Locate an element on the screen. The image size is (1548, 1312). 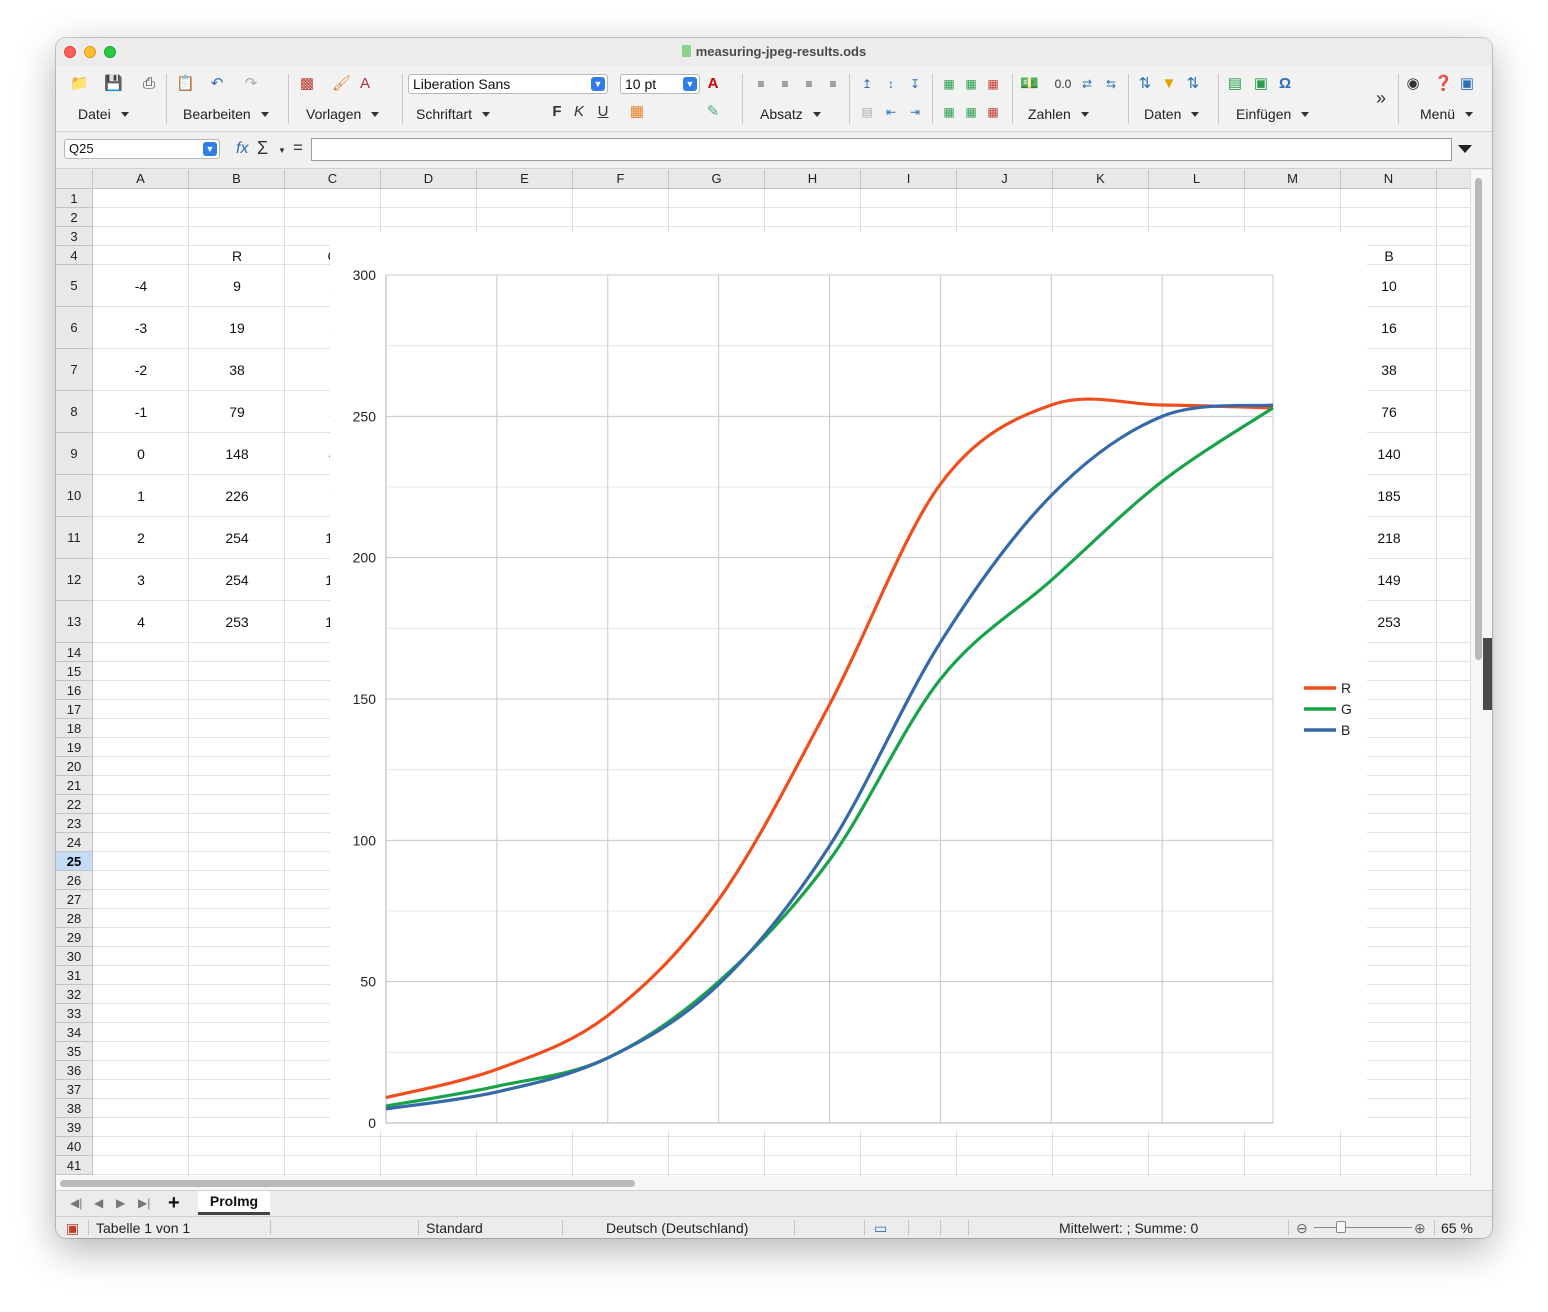
menu-menue: Menü is located at coordinates (1447, 114).